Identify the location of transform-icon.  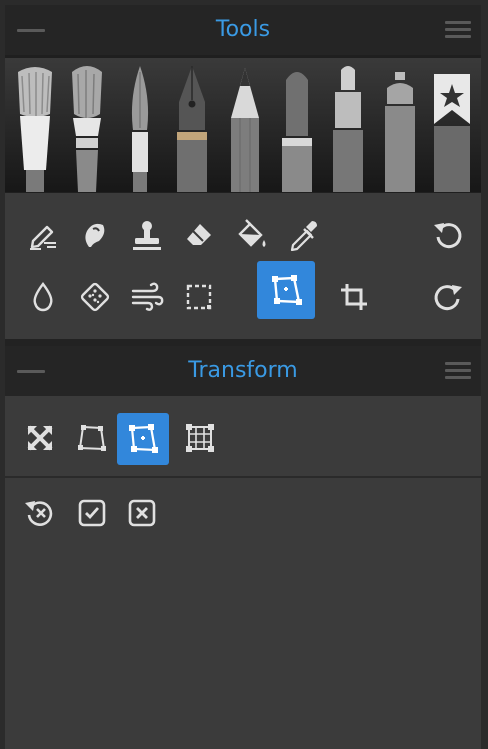
(287, 290).